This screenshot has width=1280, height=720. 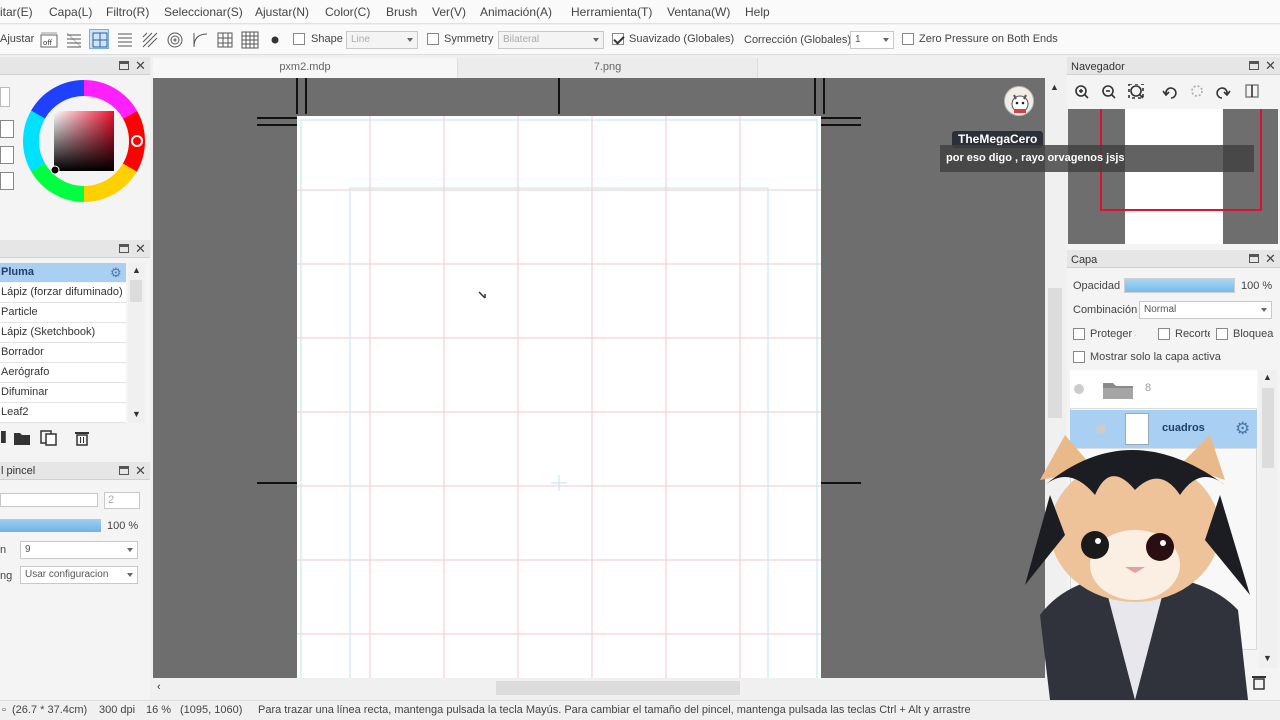 I want to click on reset-rotation-icon, so click(x=1197, y=91).